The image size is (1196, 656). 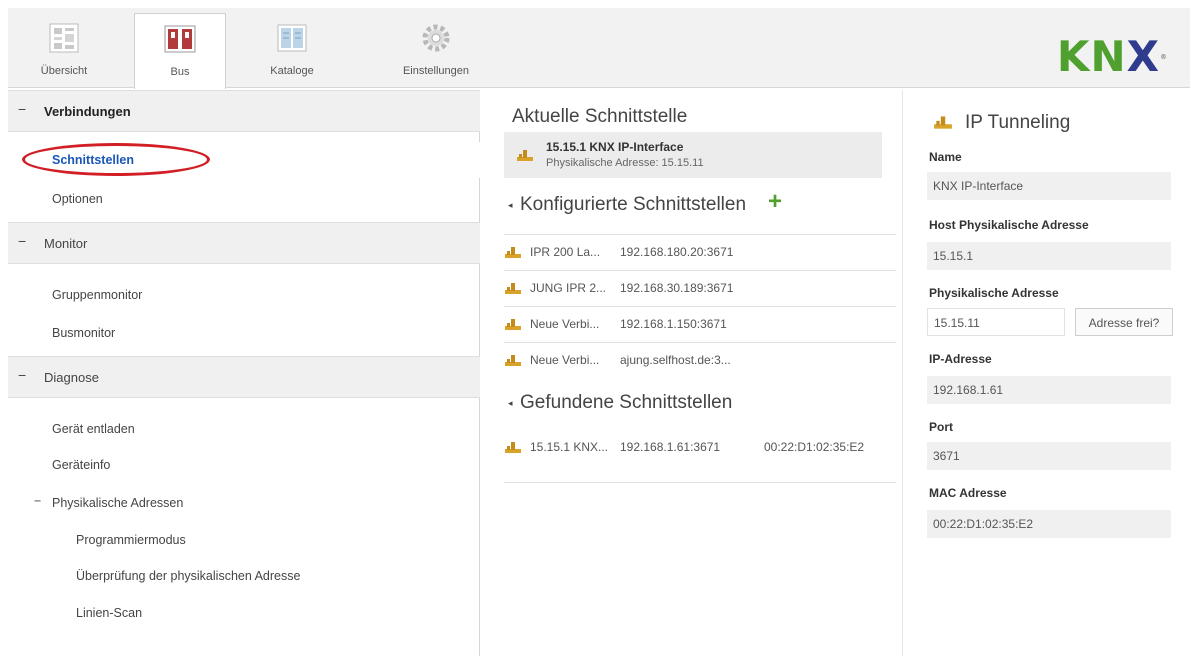 What do you see at coordinates (814, 447) in the screenshot?
I see `interface-mac: 00:22:D1:02:35:E2` at bounding box center [814, 447].